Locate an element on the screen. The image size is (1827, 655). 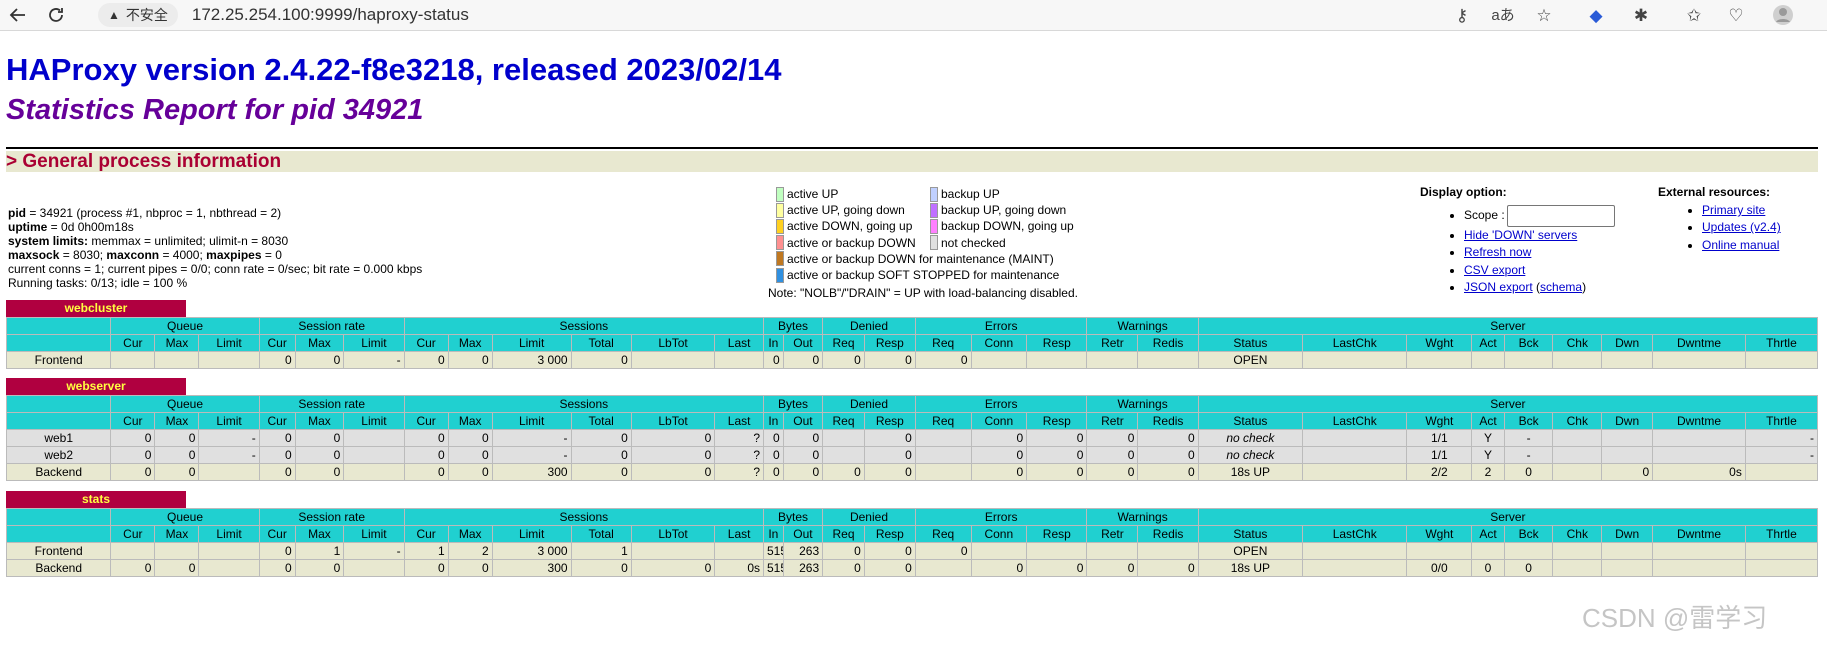
process-info-value: = 0 is located at coordinates (271, 255).